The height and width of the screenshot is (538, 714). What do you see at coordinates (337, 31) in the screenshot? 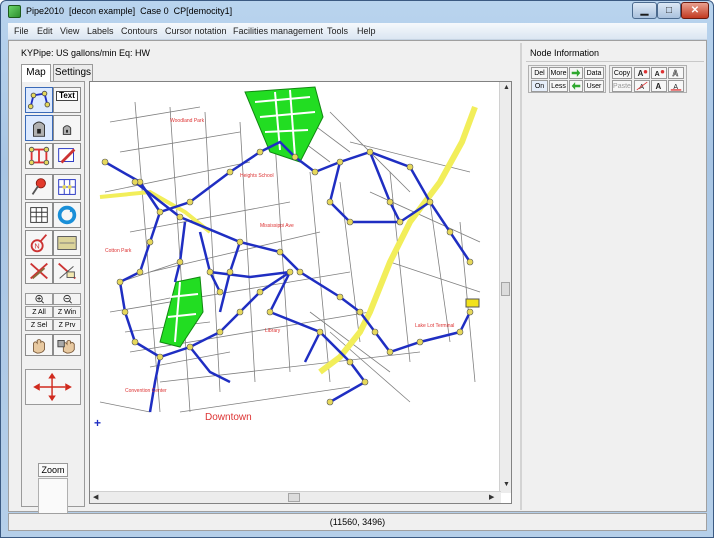
I see `menu-tools: Tools` at bounding box center [337, 31].